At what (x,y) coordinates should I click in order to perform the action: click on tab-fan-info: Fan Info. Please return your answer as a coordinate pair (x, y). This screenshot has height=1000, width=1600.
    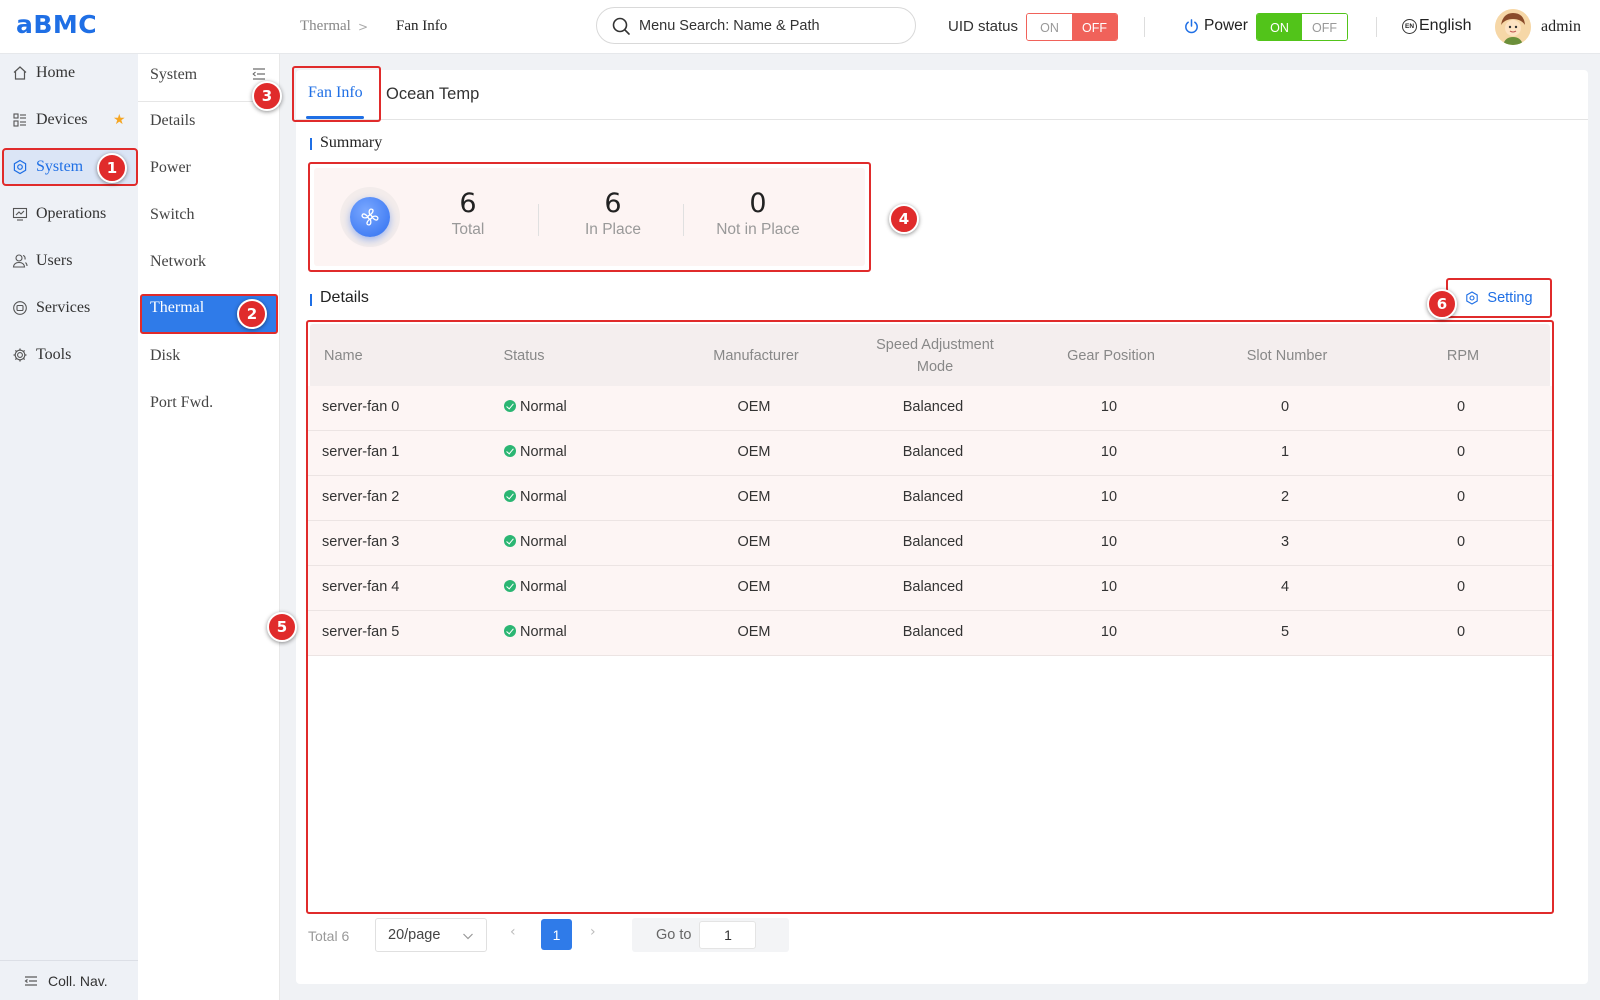
    Looking at the image, I should click on (335, 93).